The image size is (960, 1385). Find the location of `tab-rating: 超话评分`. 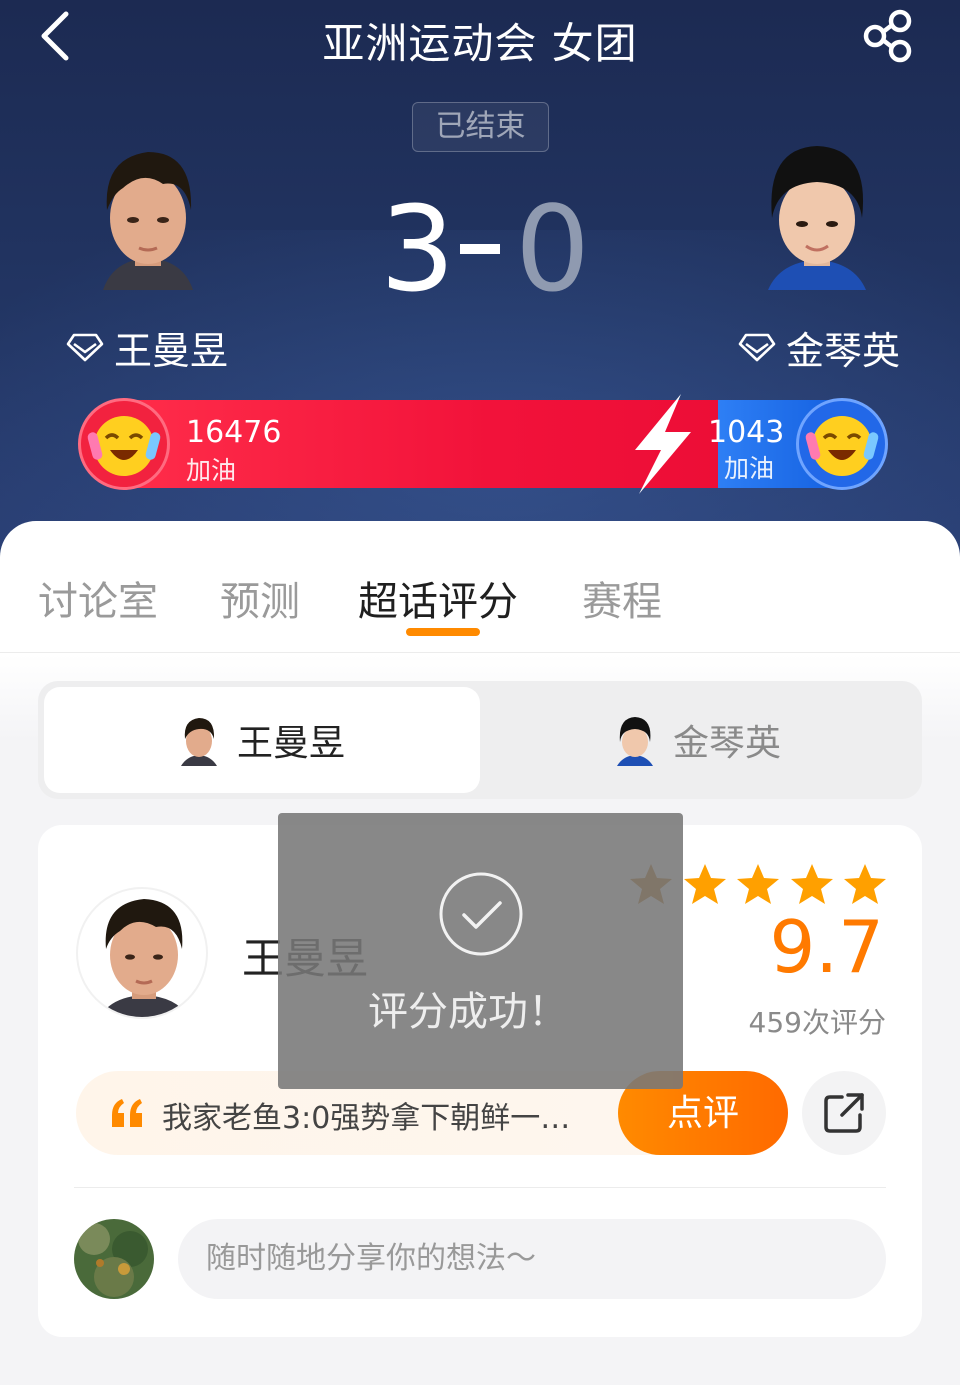

tab-rating: 超话评分 is located at coordinates (438, 598).